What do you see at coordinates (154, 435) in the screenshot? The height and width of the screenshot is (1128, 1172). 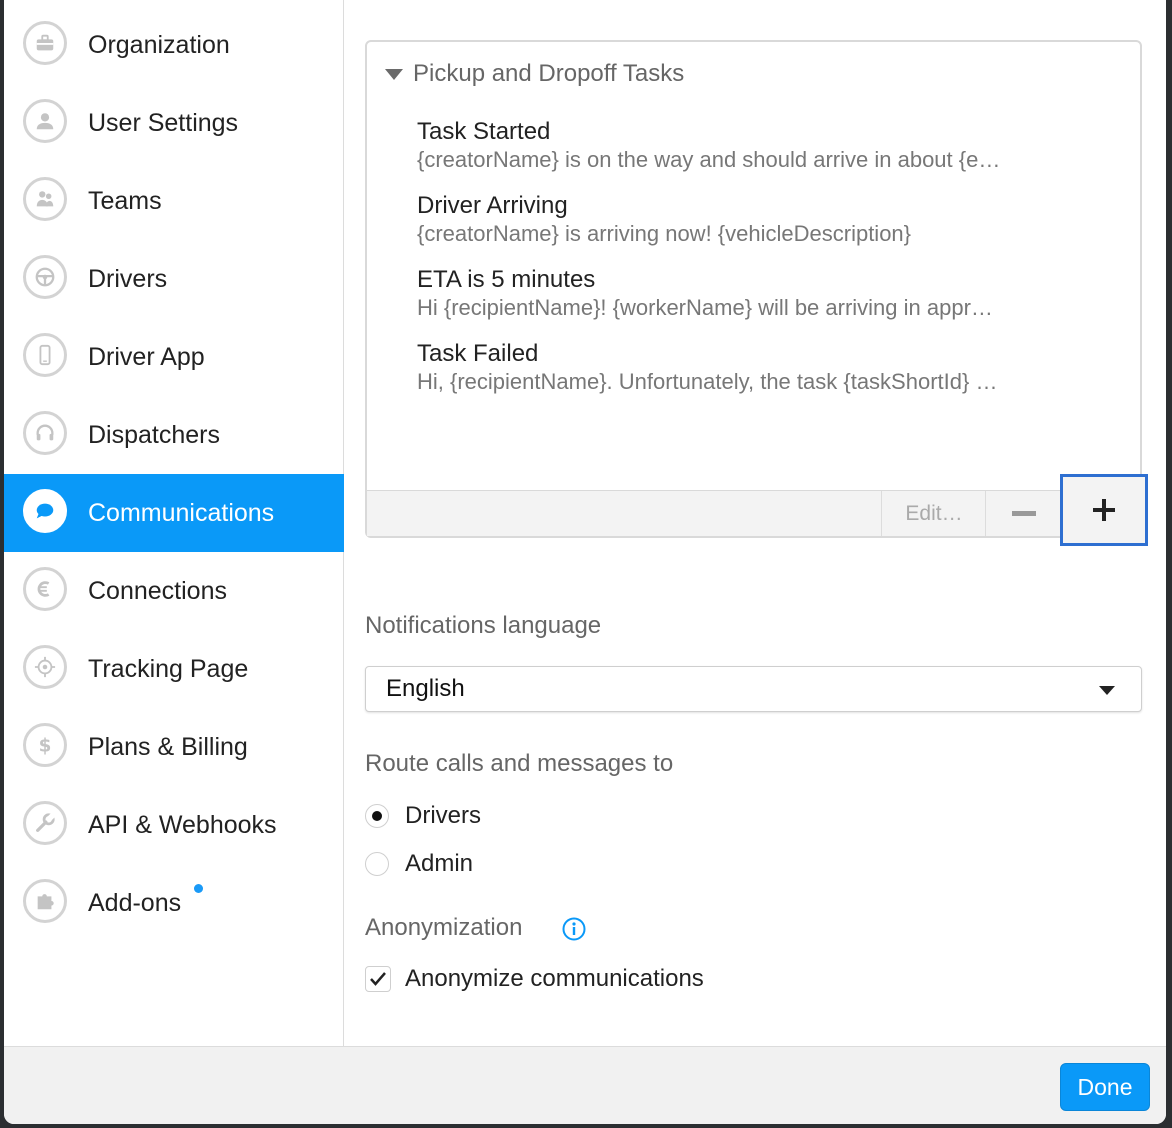 I see `sidebar-item-label: Dispatchers` at bounding box center [154, 435].